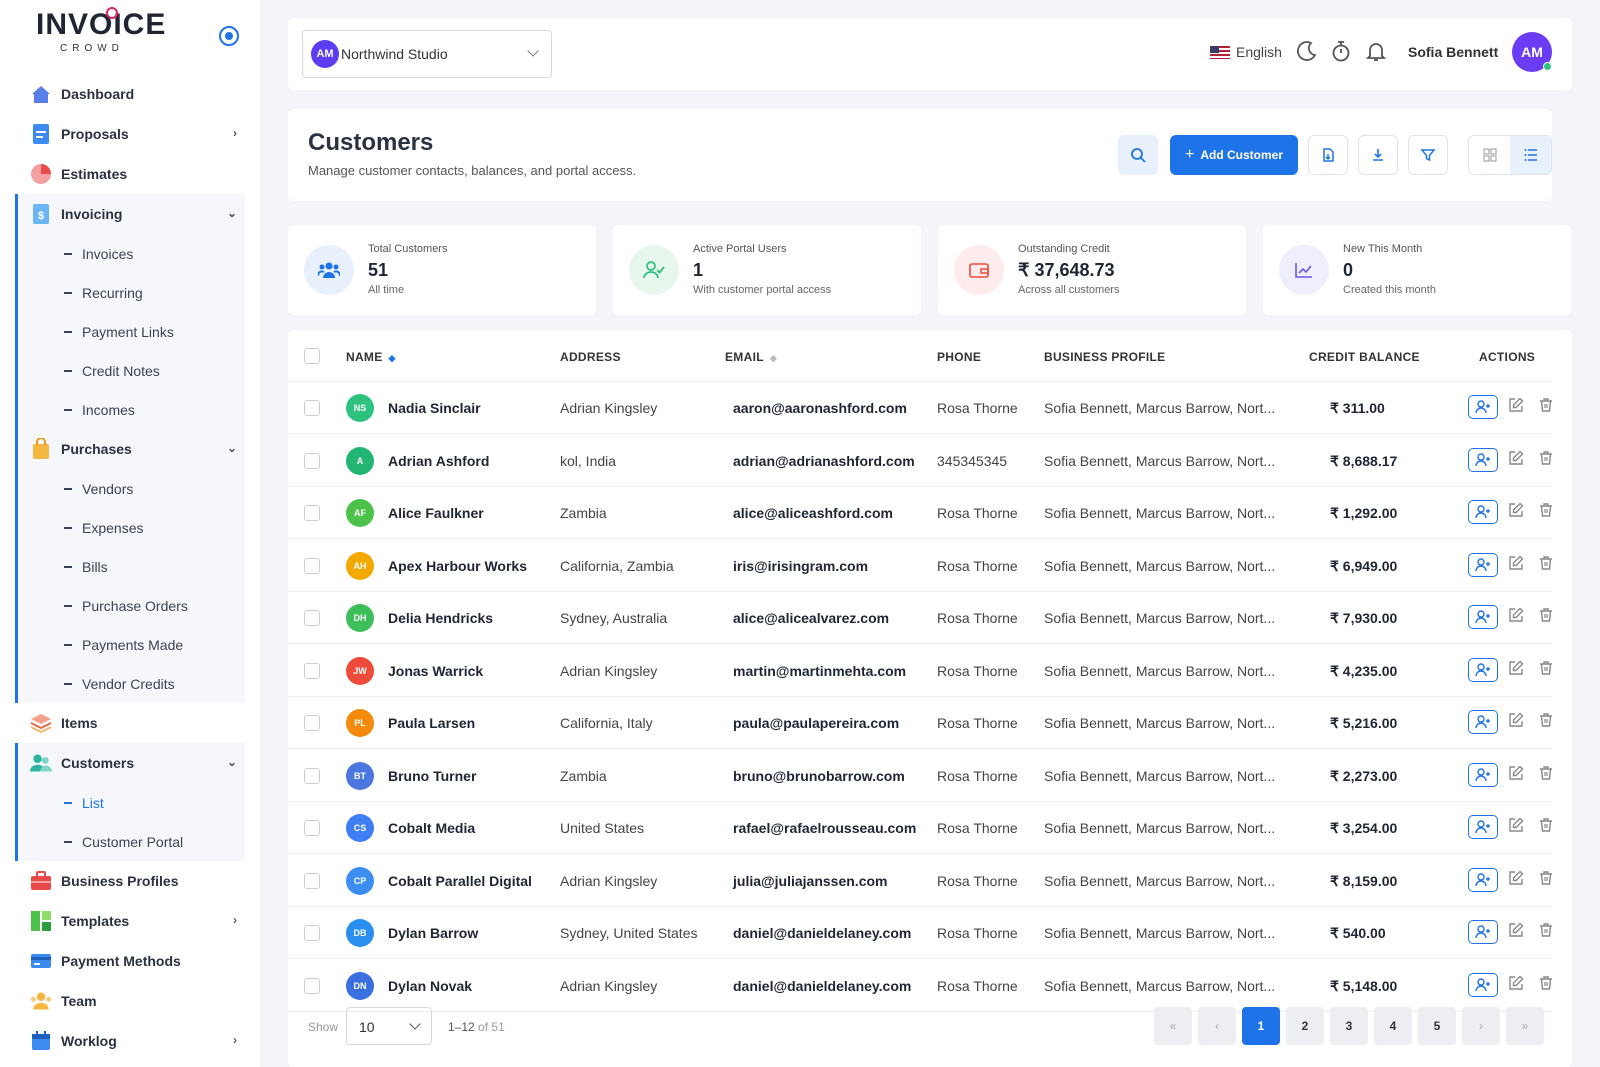  I want to click on customer-email: alice@alicealvarez.com, so click(811, 618).